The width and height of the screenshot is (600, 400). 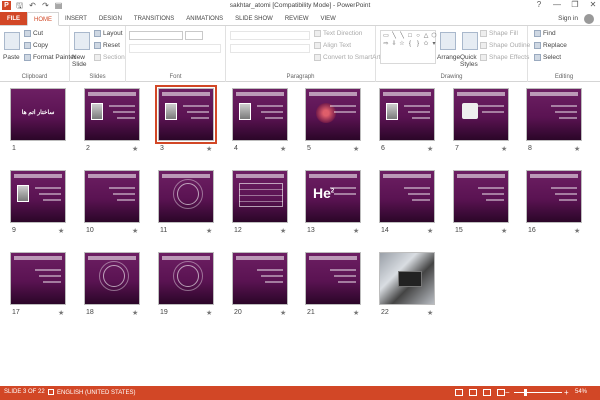 I want to click on slide-info: SLIDE 3 OF 22, so click(x=24, y=392).